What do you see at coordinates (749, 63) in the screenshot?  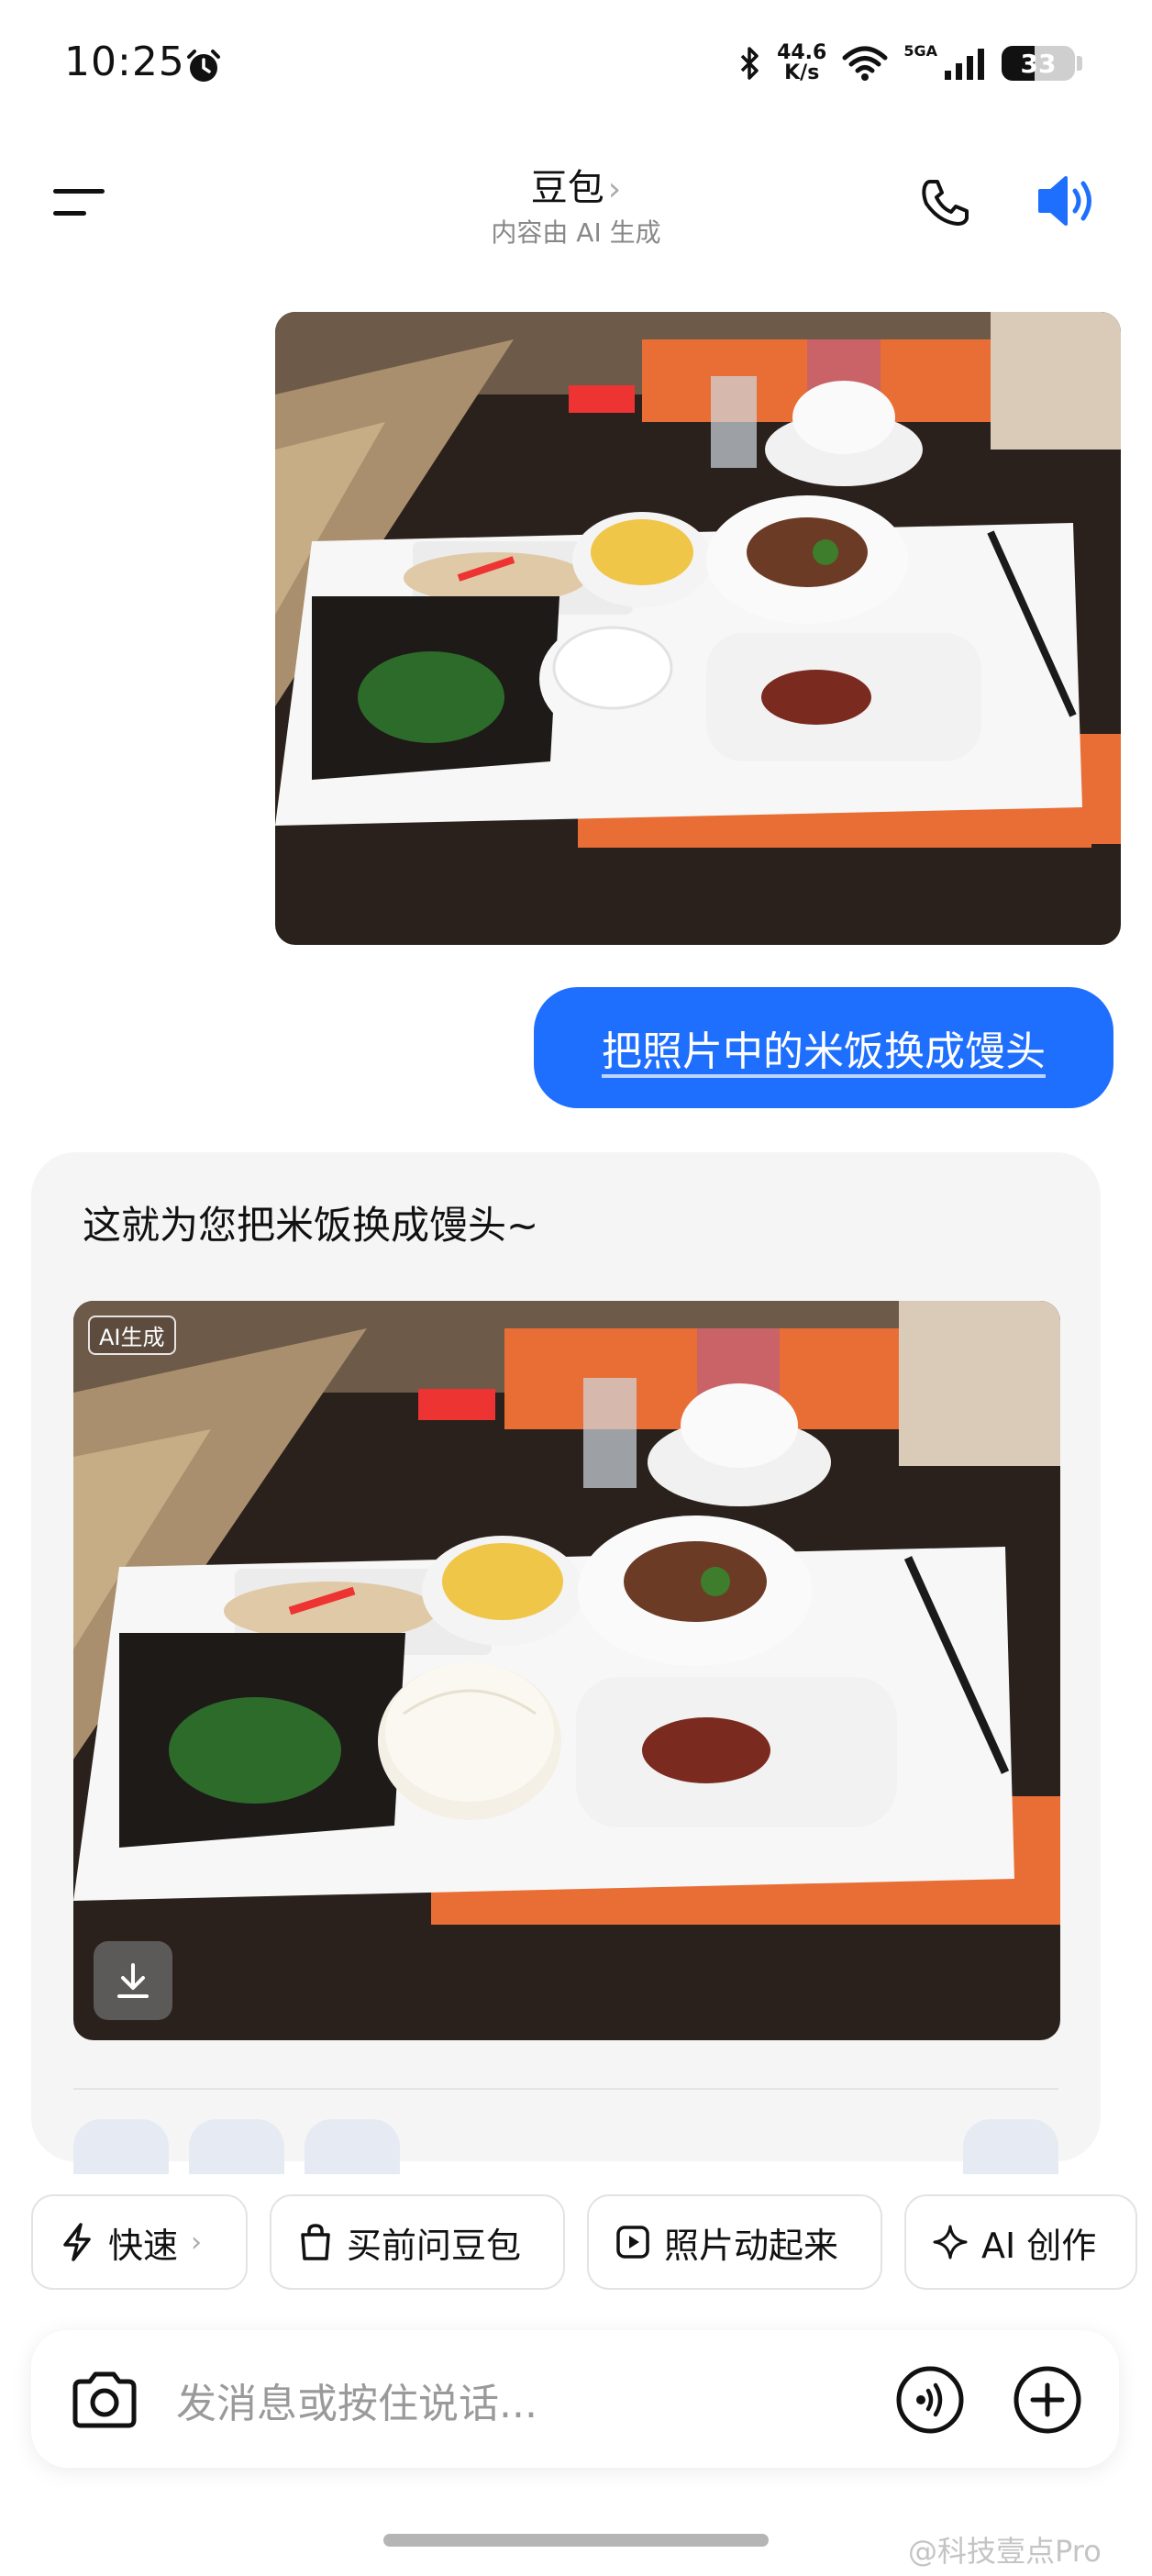 I see `bluetooth-icon` at bounding box center [749, 63].